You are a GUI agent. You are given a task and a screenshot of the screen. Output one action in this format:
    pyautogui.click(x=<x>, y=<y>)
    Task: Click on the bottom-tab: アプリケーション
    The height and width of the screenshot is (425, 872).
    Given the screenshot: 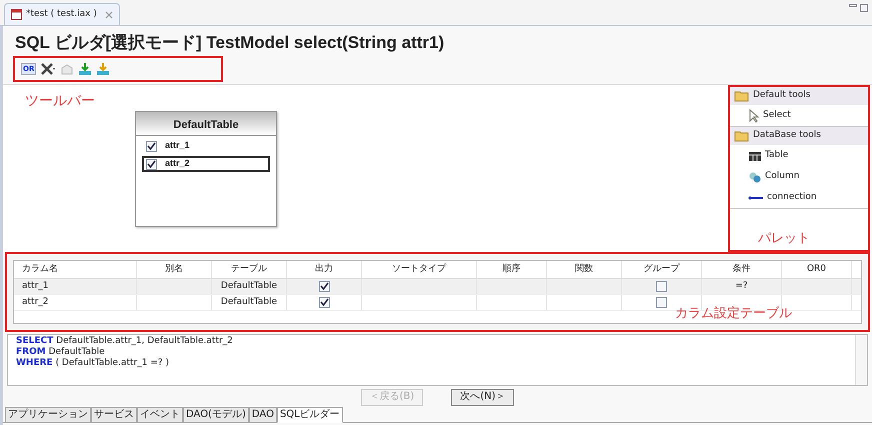 What is the action you would take?
    pyautogui.click(x=48, y=415)
    